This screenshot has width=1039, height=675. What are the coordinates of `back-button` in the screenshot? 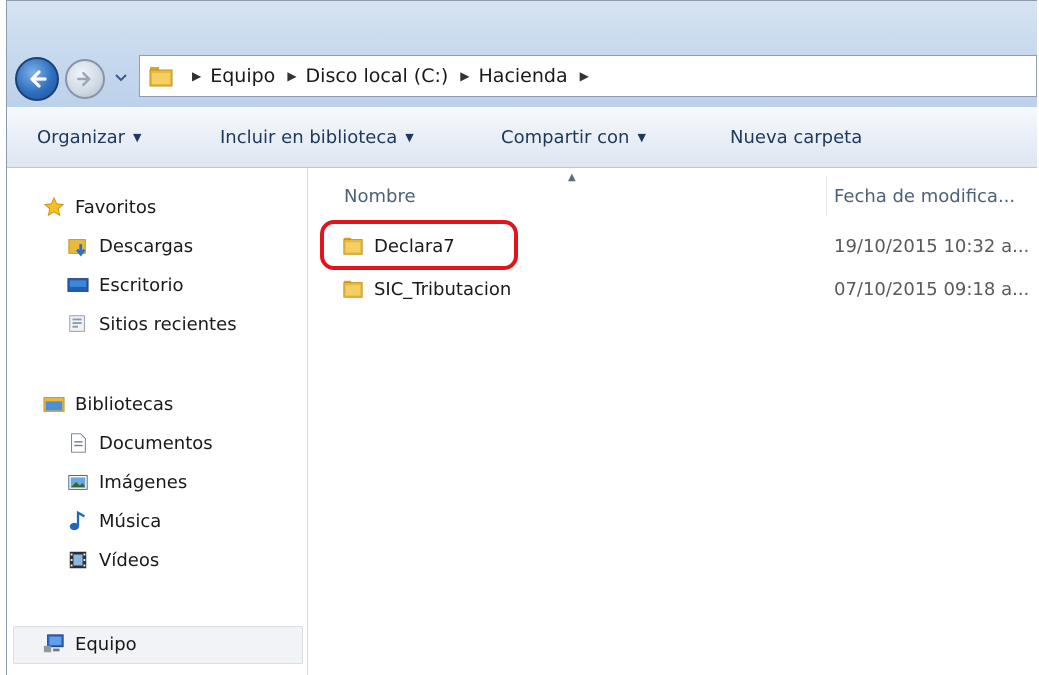 It's located at (37, 79).